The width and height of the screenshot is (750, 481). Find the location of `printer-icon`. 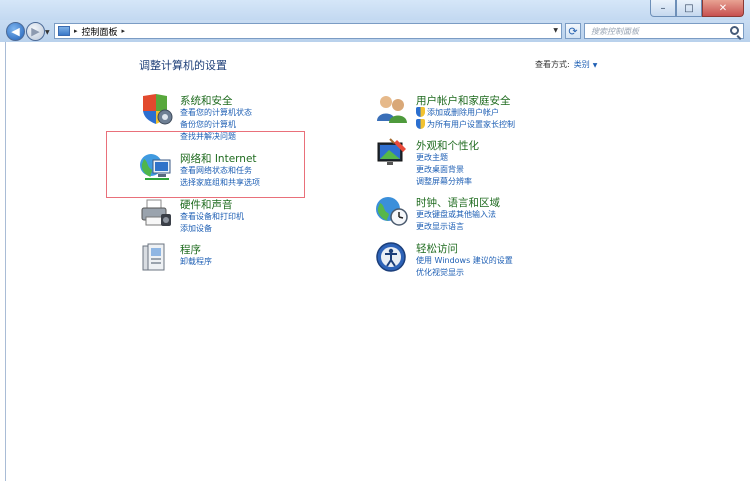

printer-icon is located at coordinates (156, 213).